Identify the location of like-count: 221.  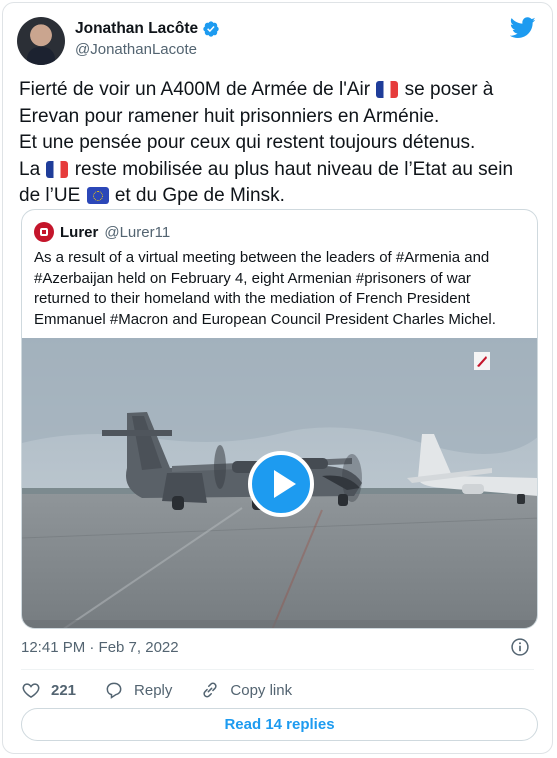
(64, 690).